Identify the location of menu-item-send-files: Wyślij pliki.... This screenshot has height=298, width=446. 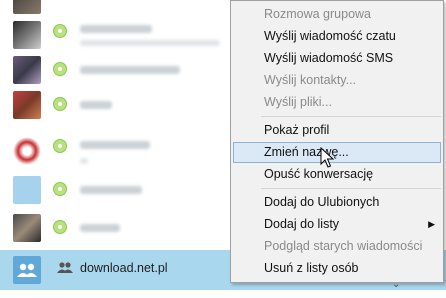
(298, 102).